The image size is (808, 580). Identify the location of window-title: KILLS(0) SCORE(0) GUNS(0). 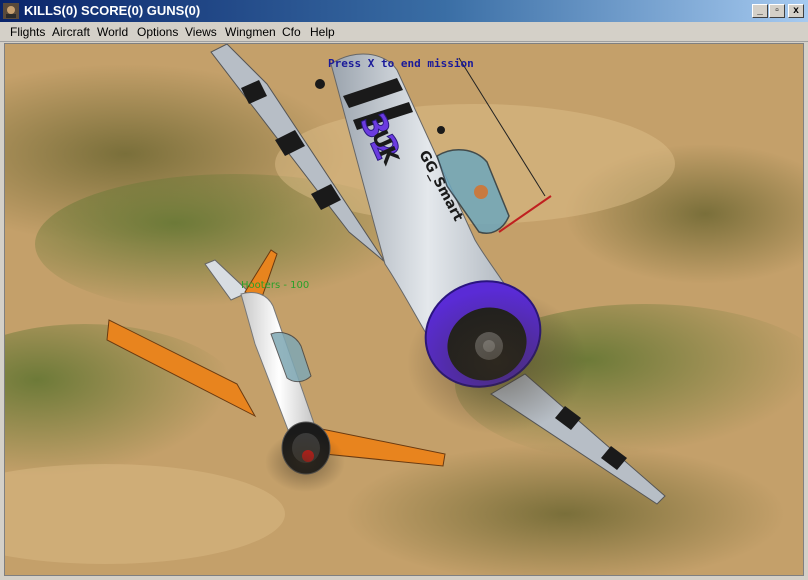
(112, 10).